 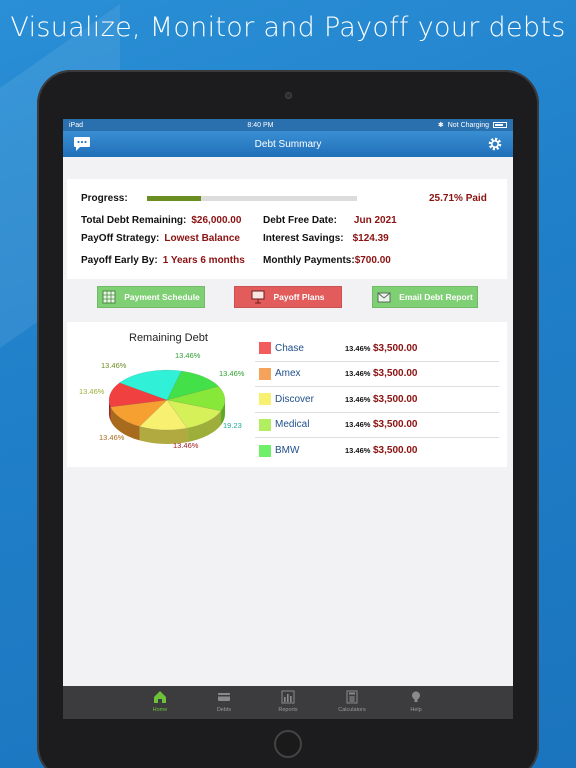 I want to click on tab-label: Reports, so click(x=288, y=710).